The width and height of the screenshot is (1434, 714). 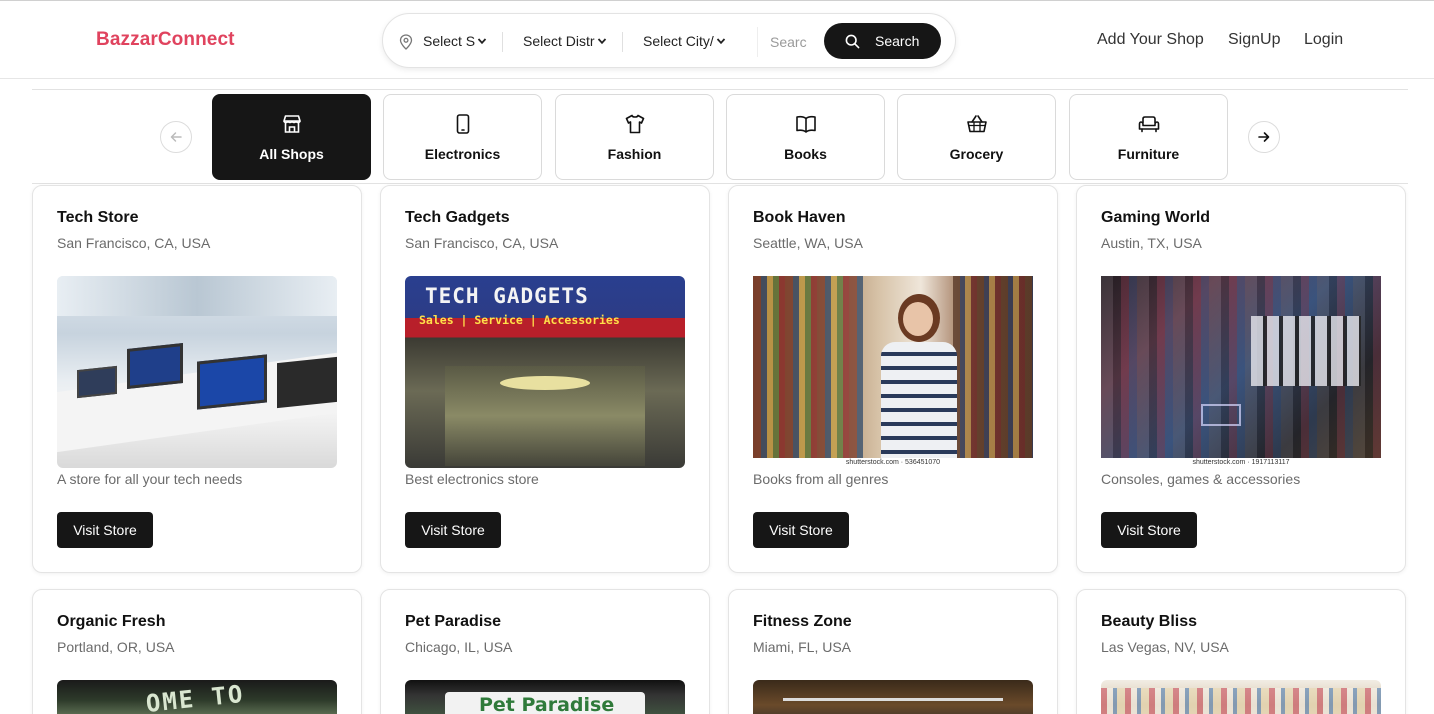 What do you see at coordinates (116, 647) in the screenshot?
I see `shop-location: Portland, OR, USA` at bounding box center [116, 647].